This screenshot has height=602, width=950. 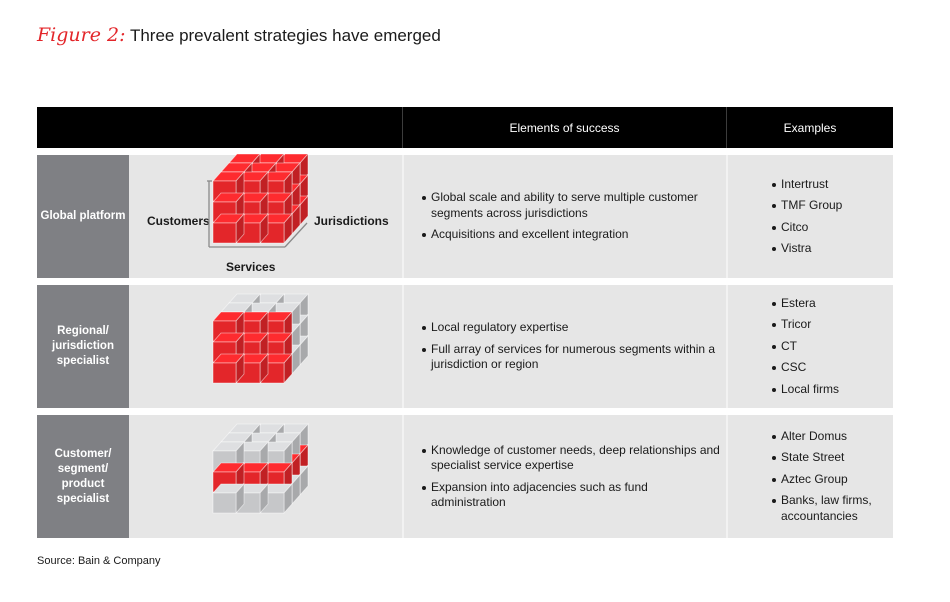 What do you see at coordinates (832, 325) in the screenshot?
I see `example-item: Tricor` at bounding box center [832, 325].